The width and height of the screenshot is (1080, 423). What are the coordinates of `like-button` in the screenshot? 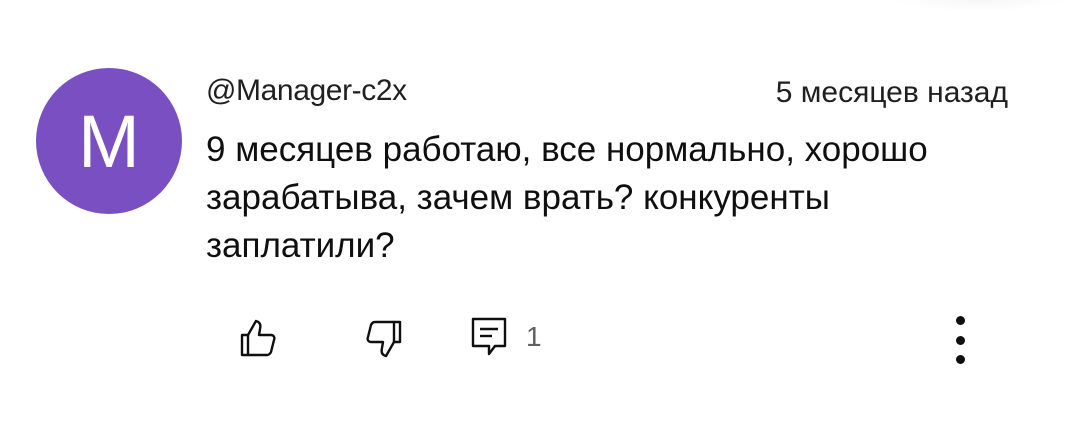 It's located at (258, 338).